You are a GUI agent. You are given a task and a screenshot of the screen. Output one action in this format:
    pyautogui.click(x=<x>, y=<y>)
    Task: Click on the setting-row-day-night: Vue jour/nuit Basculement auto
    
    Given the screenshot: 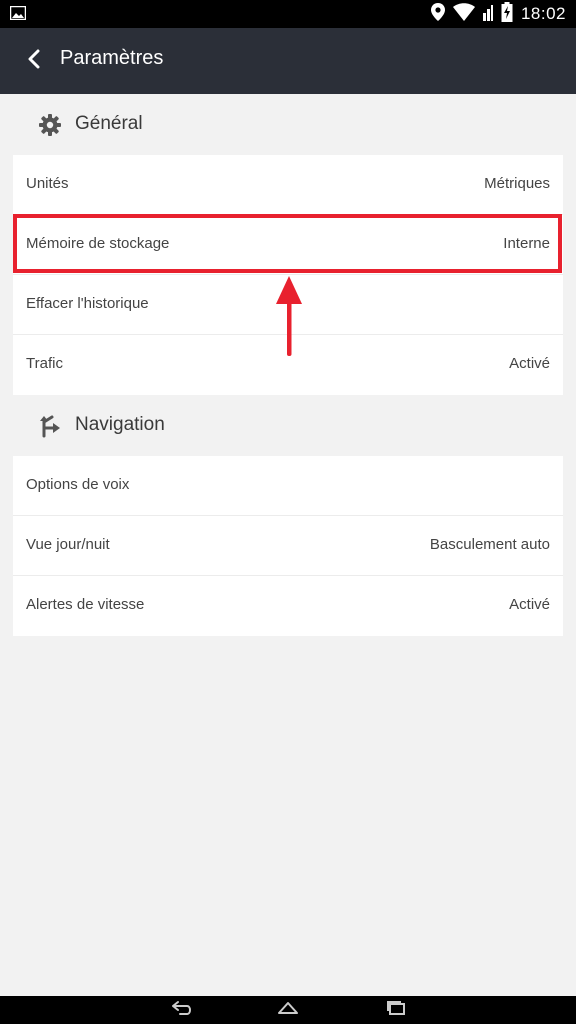 What is the action you would take?
    pyautogui.click(x=288, y=546)
    